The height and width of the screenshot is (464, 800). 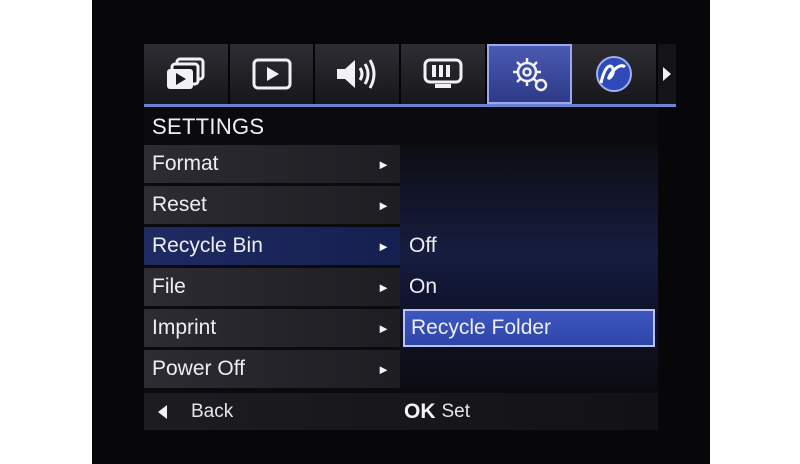 I want to click on tab-scroll-right, so click(x=667, y=74).